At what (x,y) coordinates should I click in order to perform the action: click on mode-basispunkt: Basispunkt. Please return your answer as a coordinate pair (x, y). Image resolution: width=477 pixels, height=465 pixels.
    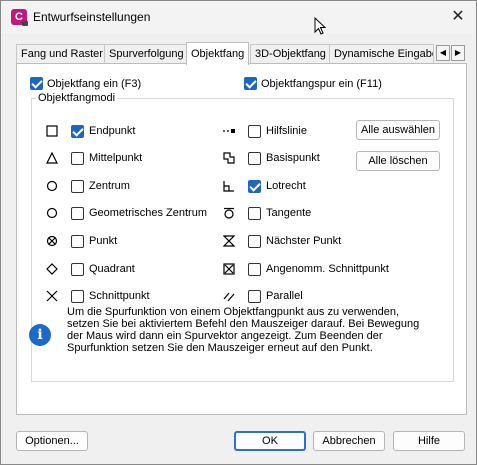
    Looking at the image, I should click on (270, 158).